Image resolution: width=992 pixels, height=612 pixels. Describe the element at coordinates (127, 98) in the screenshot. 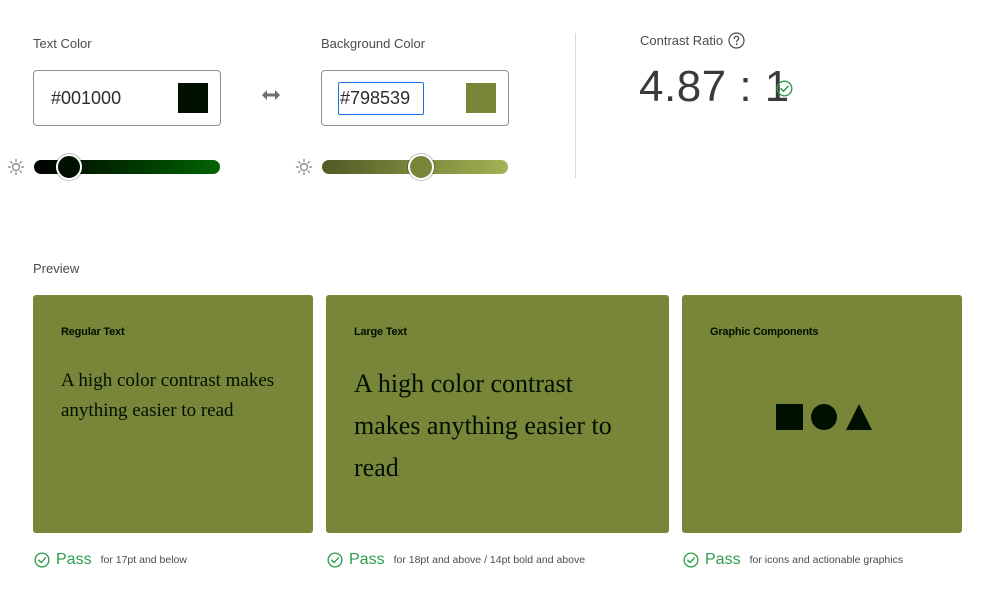

I see `text-color-field: #001000` at that location.